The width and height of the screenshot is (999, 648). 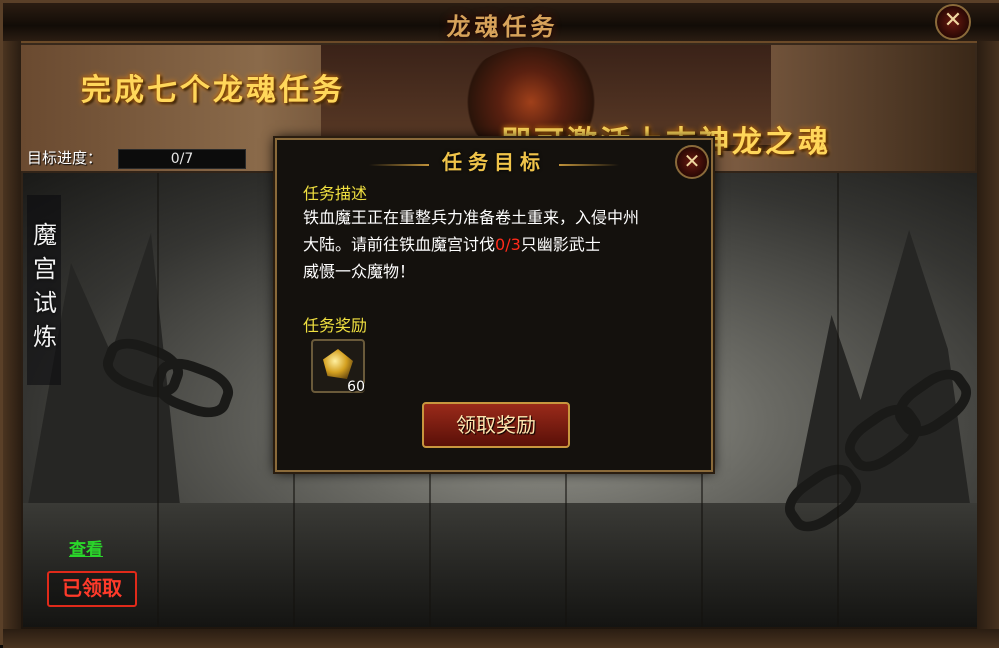 What do you see at coordinates (92, 589) in the screenshot?
I see `claimed-stamp: 已领取` at bounding box center [92, 589].